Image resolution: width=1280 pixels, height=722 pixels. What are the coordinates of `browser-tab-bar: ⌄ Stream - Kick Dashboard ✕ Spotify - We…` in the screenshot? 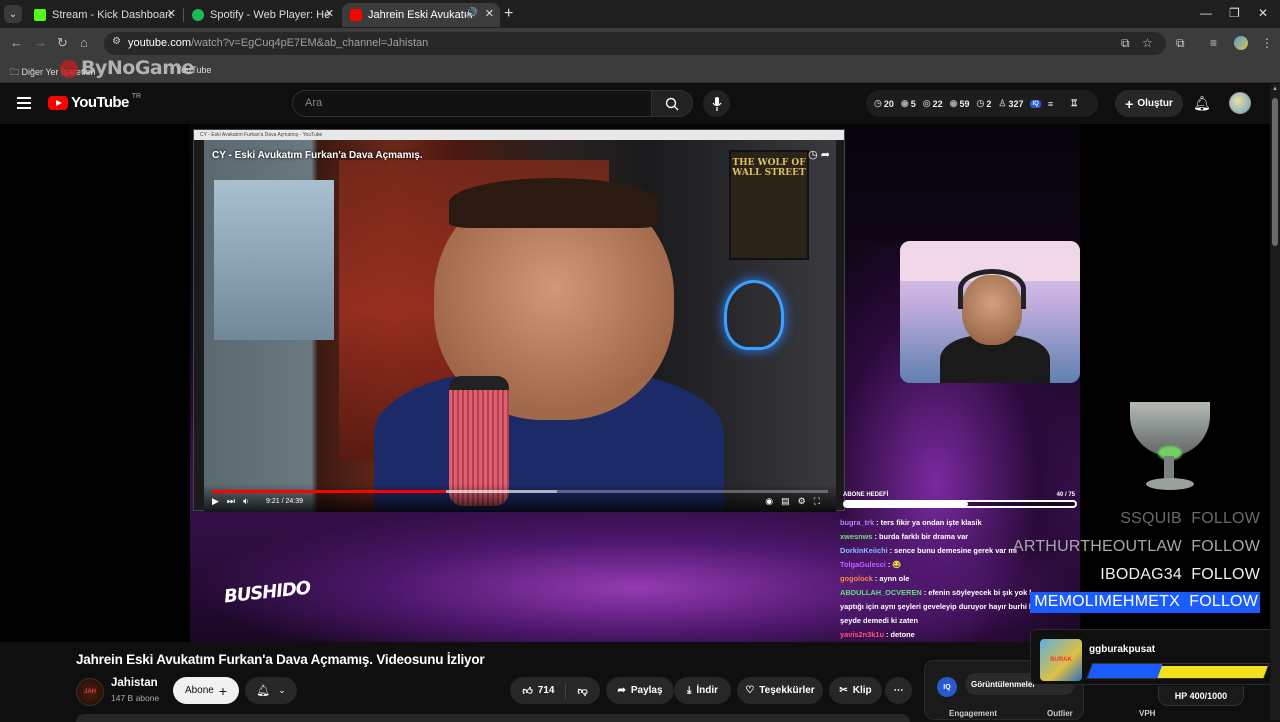 It's located at (640, 14).